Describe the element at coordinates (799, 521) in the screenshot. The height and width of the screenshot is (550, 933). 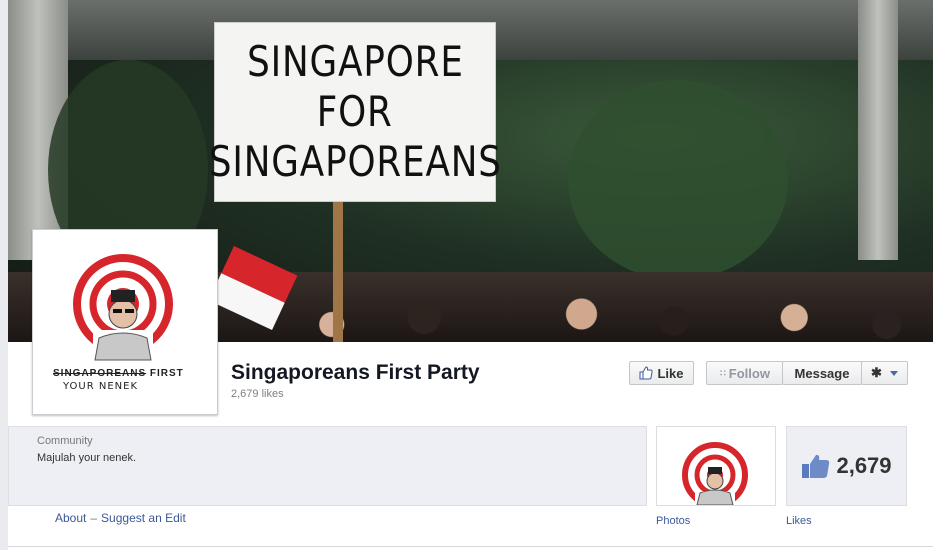
I see `likes-label: Likes` at that location.